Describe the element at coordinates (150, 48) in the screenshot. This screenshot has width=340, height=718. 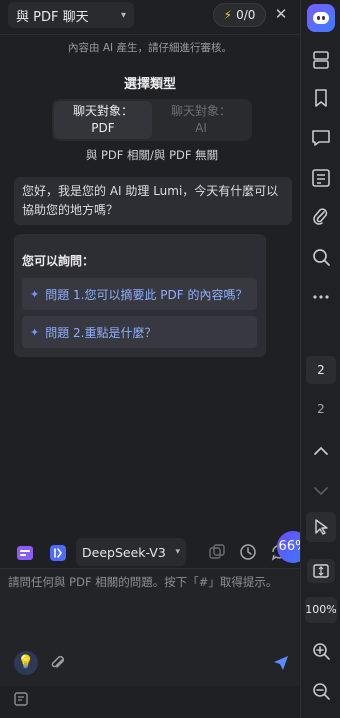
I see `ai-notice: 內容由 AI 產生，請仔細進行審核。` at that location.